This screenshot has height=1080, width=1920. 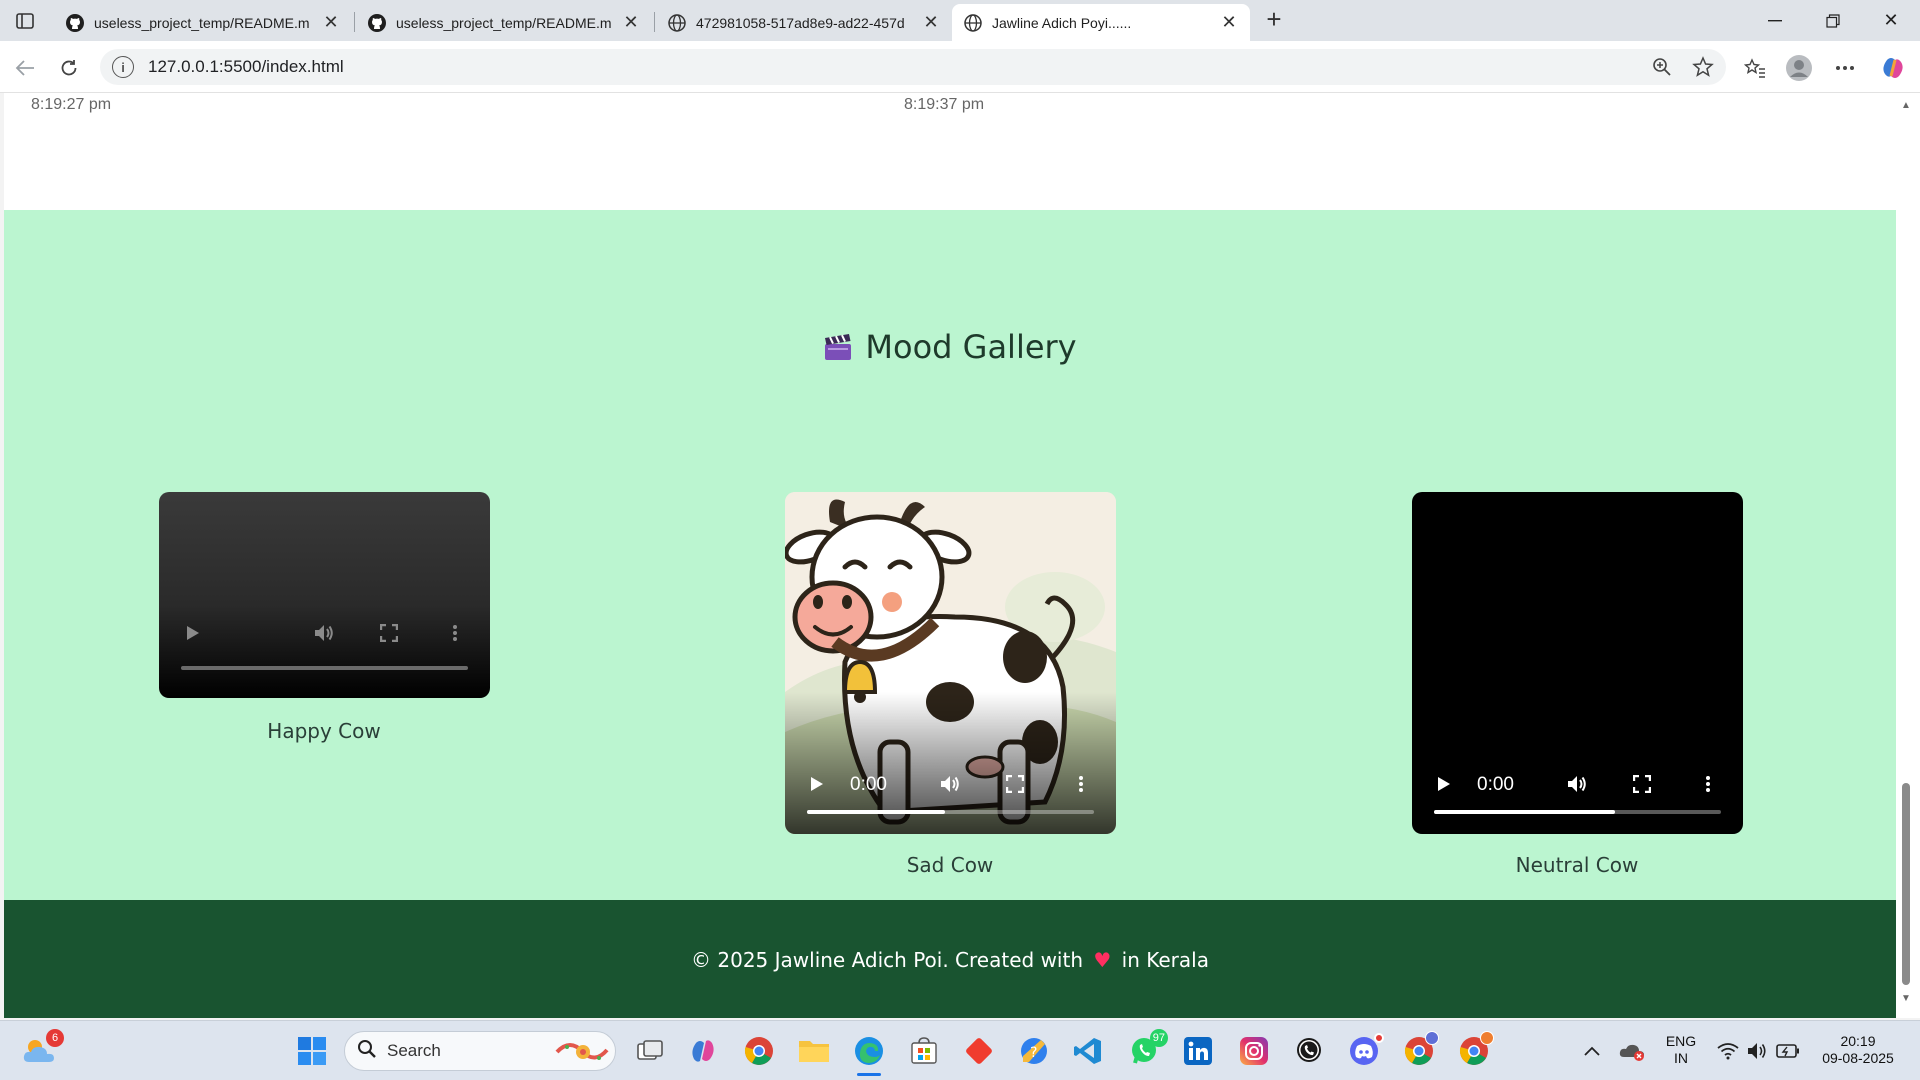 What do you see at coordinates (69, 68) in the screenshot?
I see `refresh-icon` at bounding box center [69, 68].